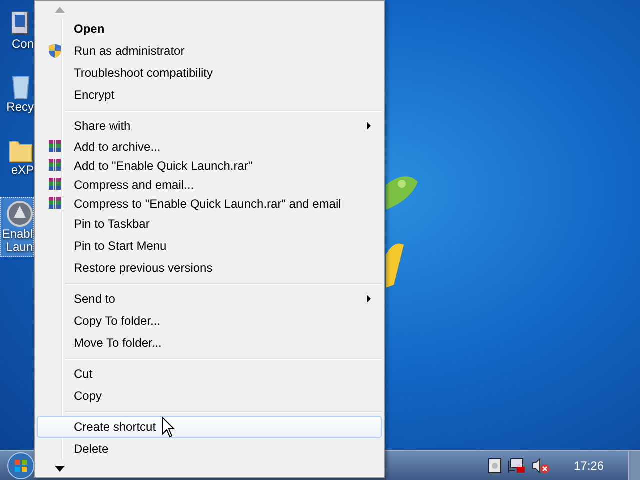 The image size is (640, 480). I want to click on desktop-icon-selection: Enabl Laun, so click(17, 227).